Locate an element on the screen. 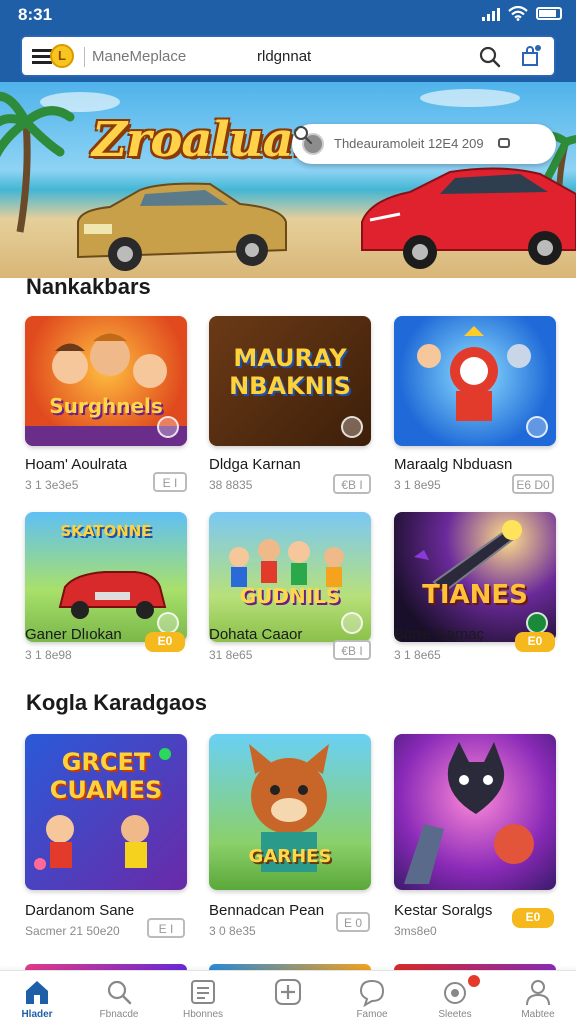 This screenshot has width=576, height=1024. game-meta: 3 1 8e95 is located at coordinates (417, 485).